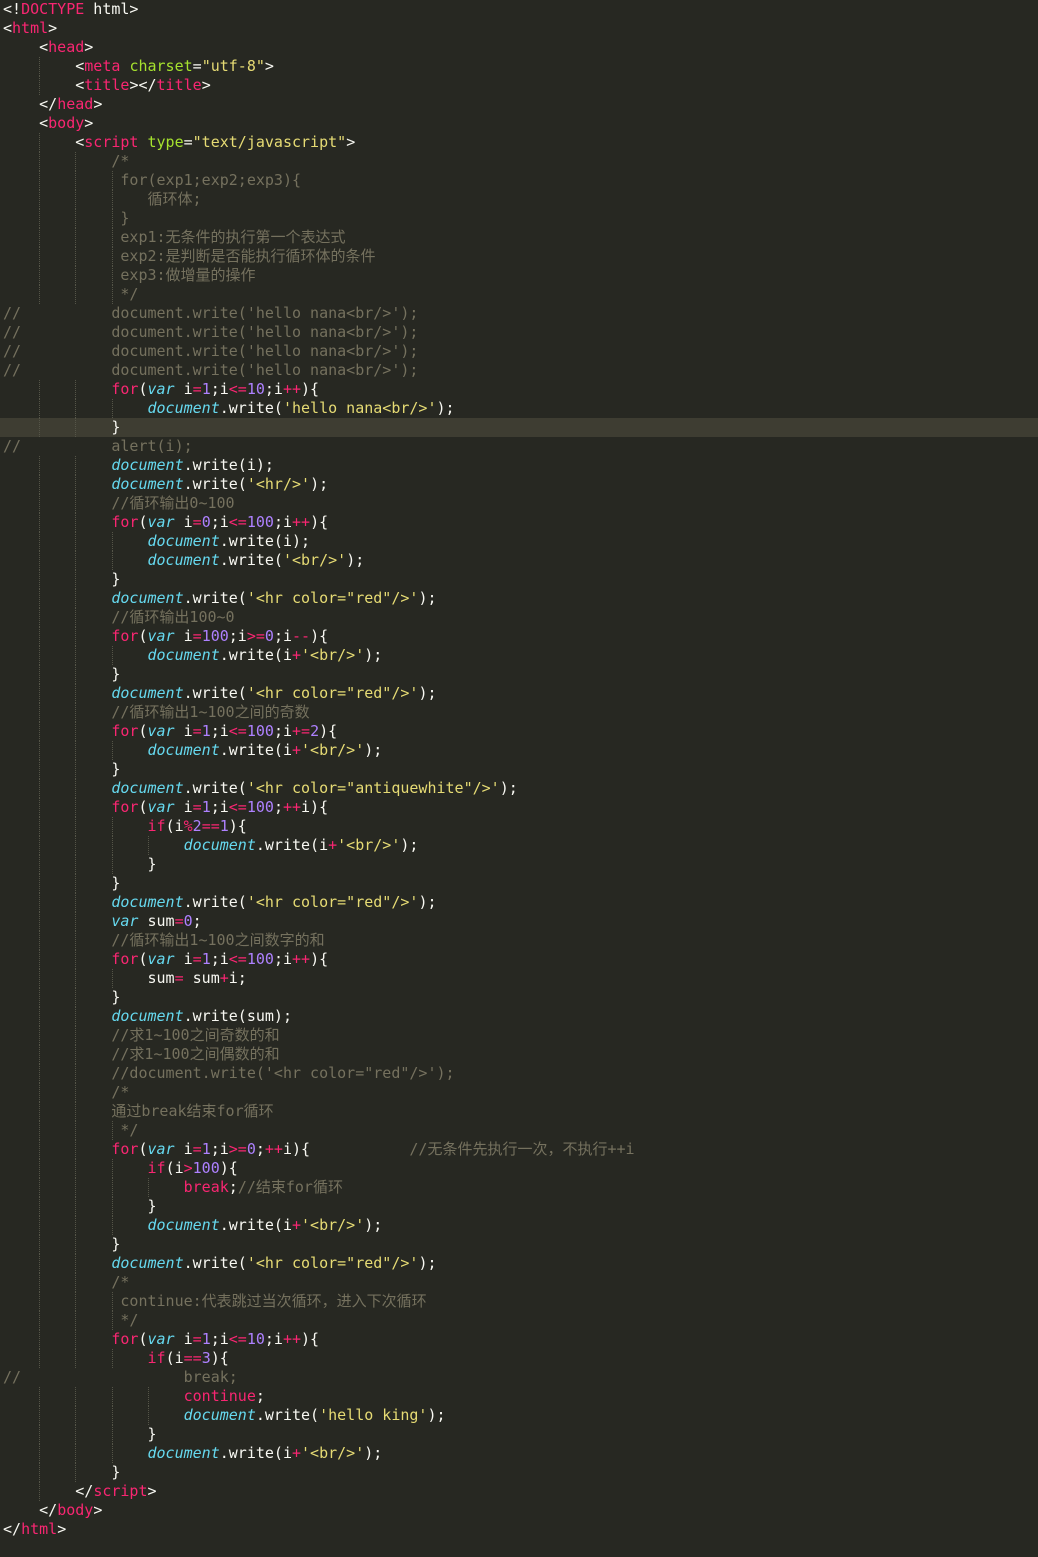  What do you see at coordinates (519, 731) in the screenshot?
I see `code-line: for(var i=1;i<=100;i+=2){` at bounding box center [519, 731].